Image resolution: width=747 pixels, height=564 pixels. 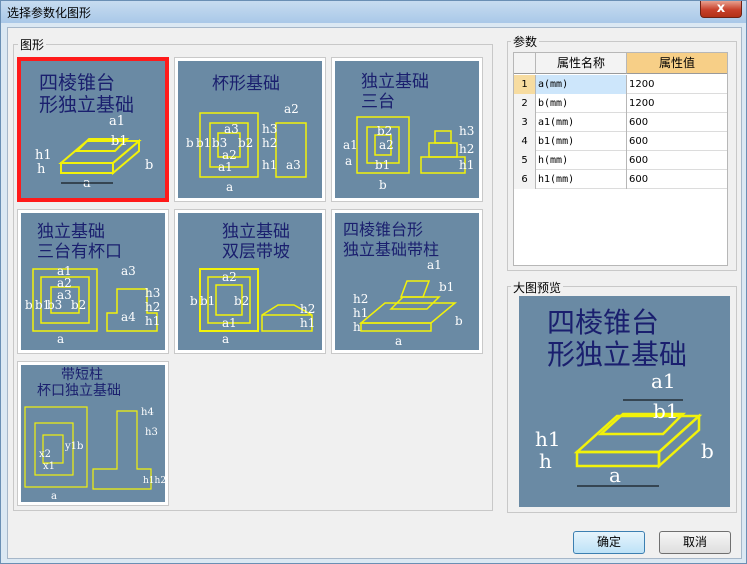 I want to click on row-name: b1(mm), so click(x=581, y=141).